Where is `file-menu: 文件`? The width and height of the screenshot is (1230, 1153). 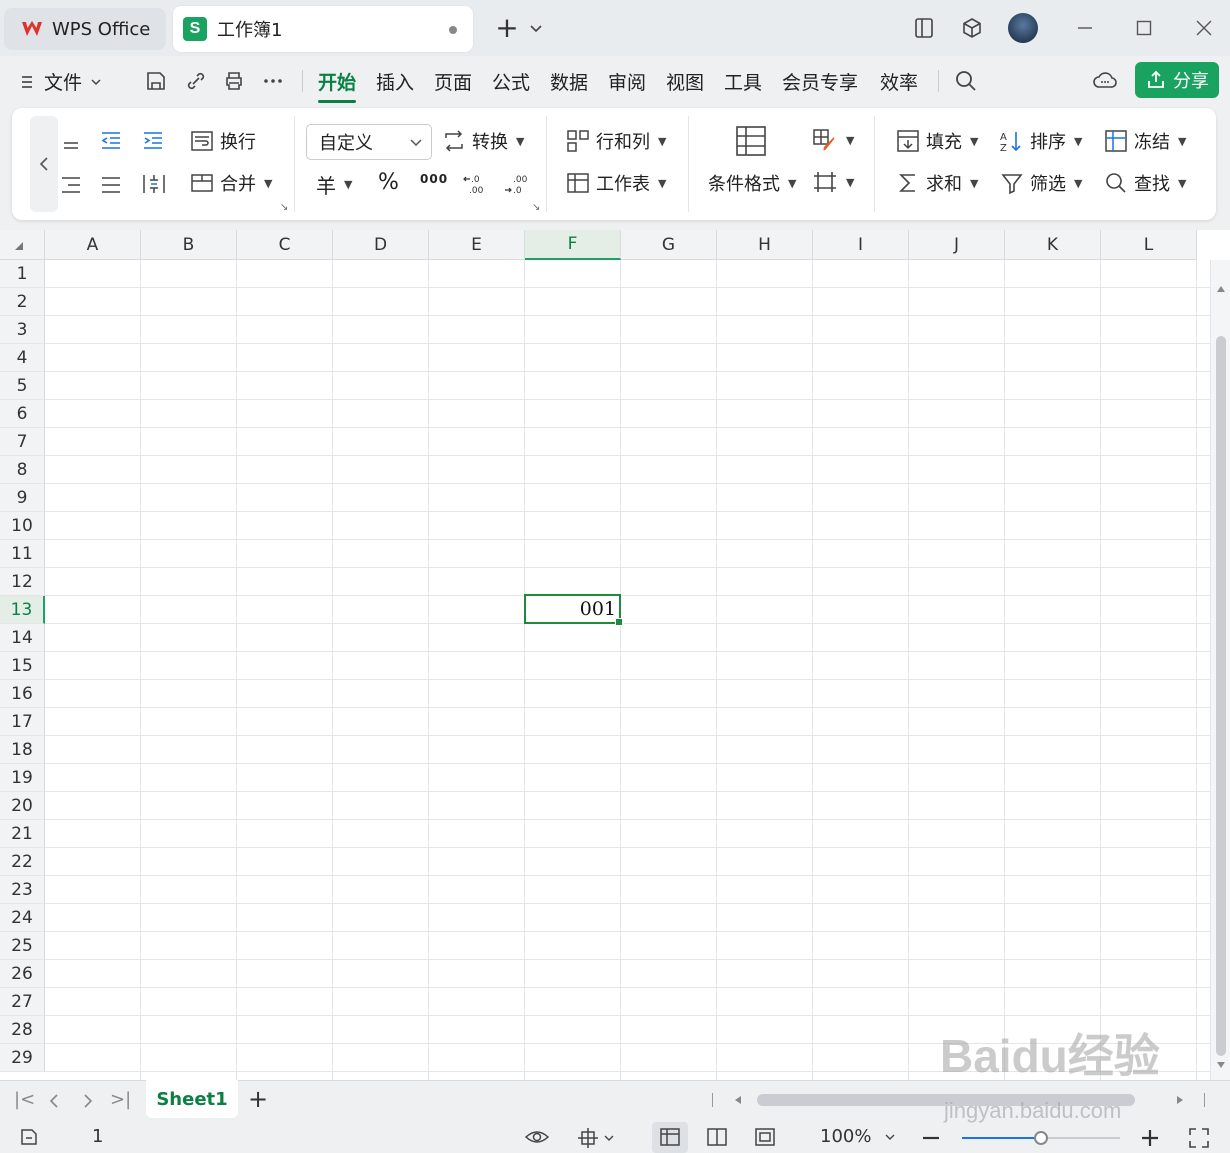
file-menu: 文件 is located at coordinates (61, 81).